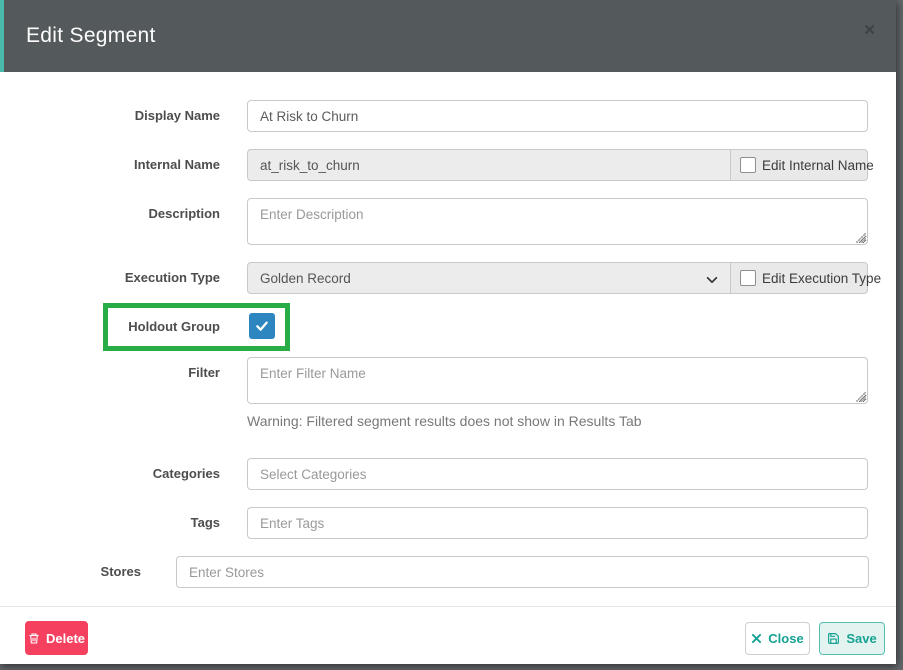  I want to click on save-button-label: Save, so click(861, 638).